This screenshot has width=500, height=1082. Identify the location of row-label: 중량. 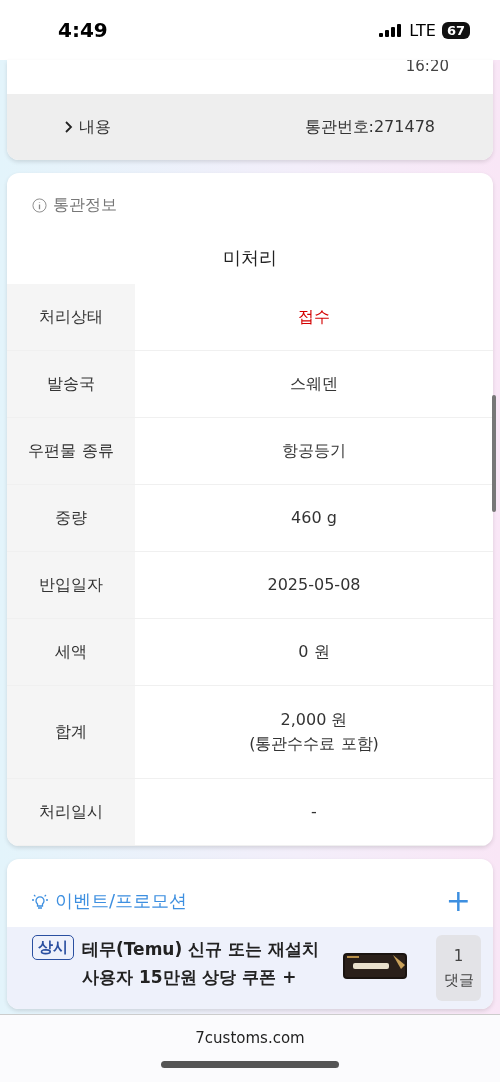
(71, 518).